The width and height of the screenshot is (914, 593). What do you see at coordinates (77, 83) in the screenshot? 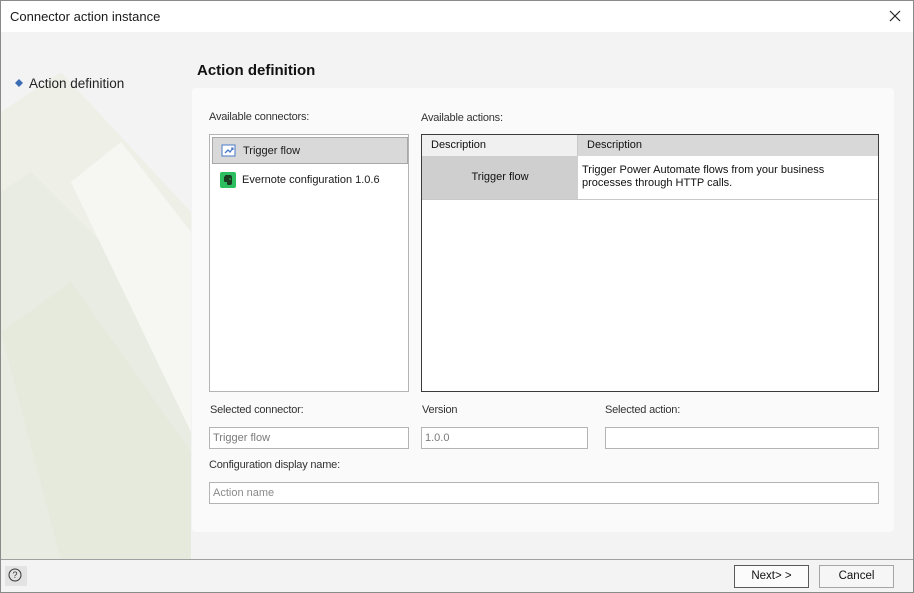
I see `nav-item-label: Action definition` at bounding box center [77, 83].